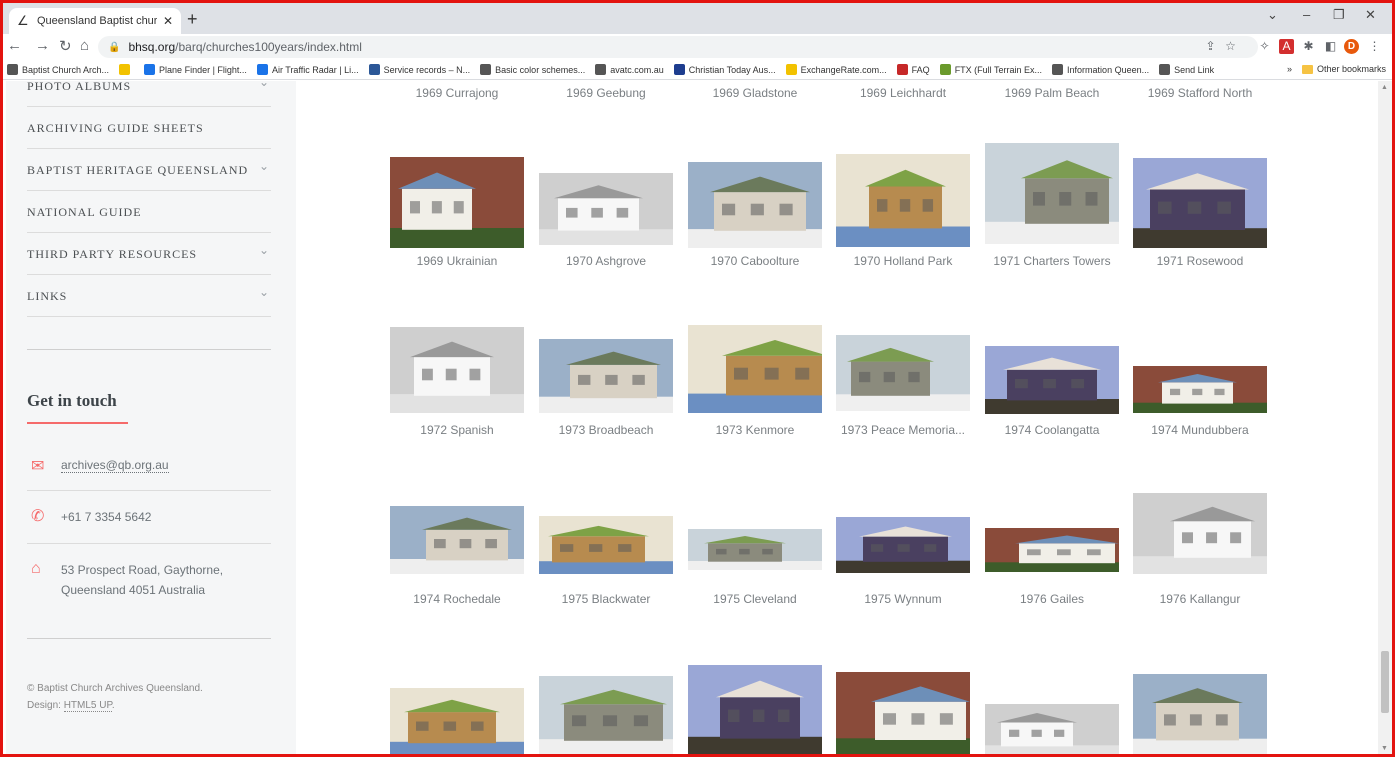  Describe the element at coordinates (755, 430) in the screenshot. I see `church-caption: 1973 Kenmore` at that location.